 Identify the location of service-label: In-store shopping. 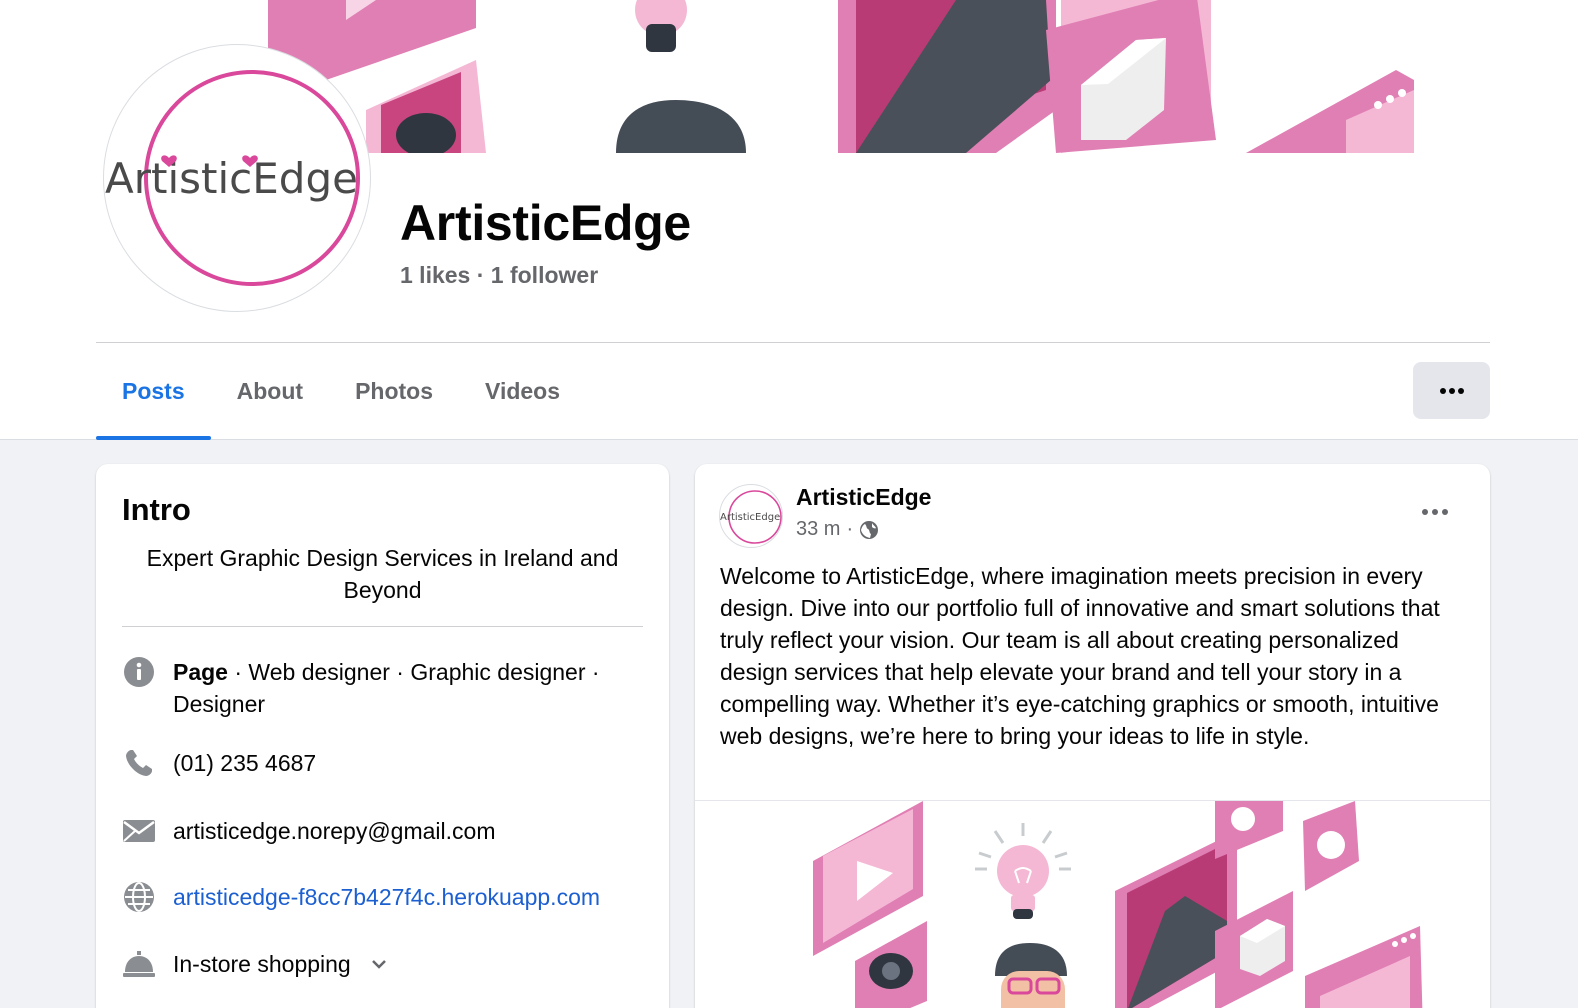
(262, 964).